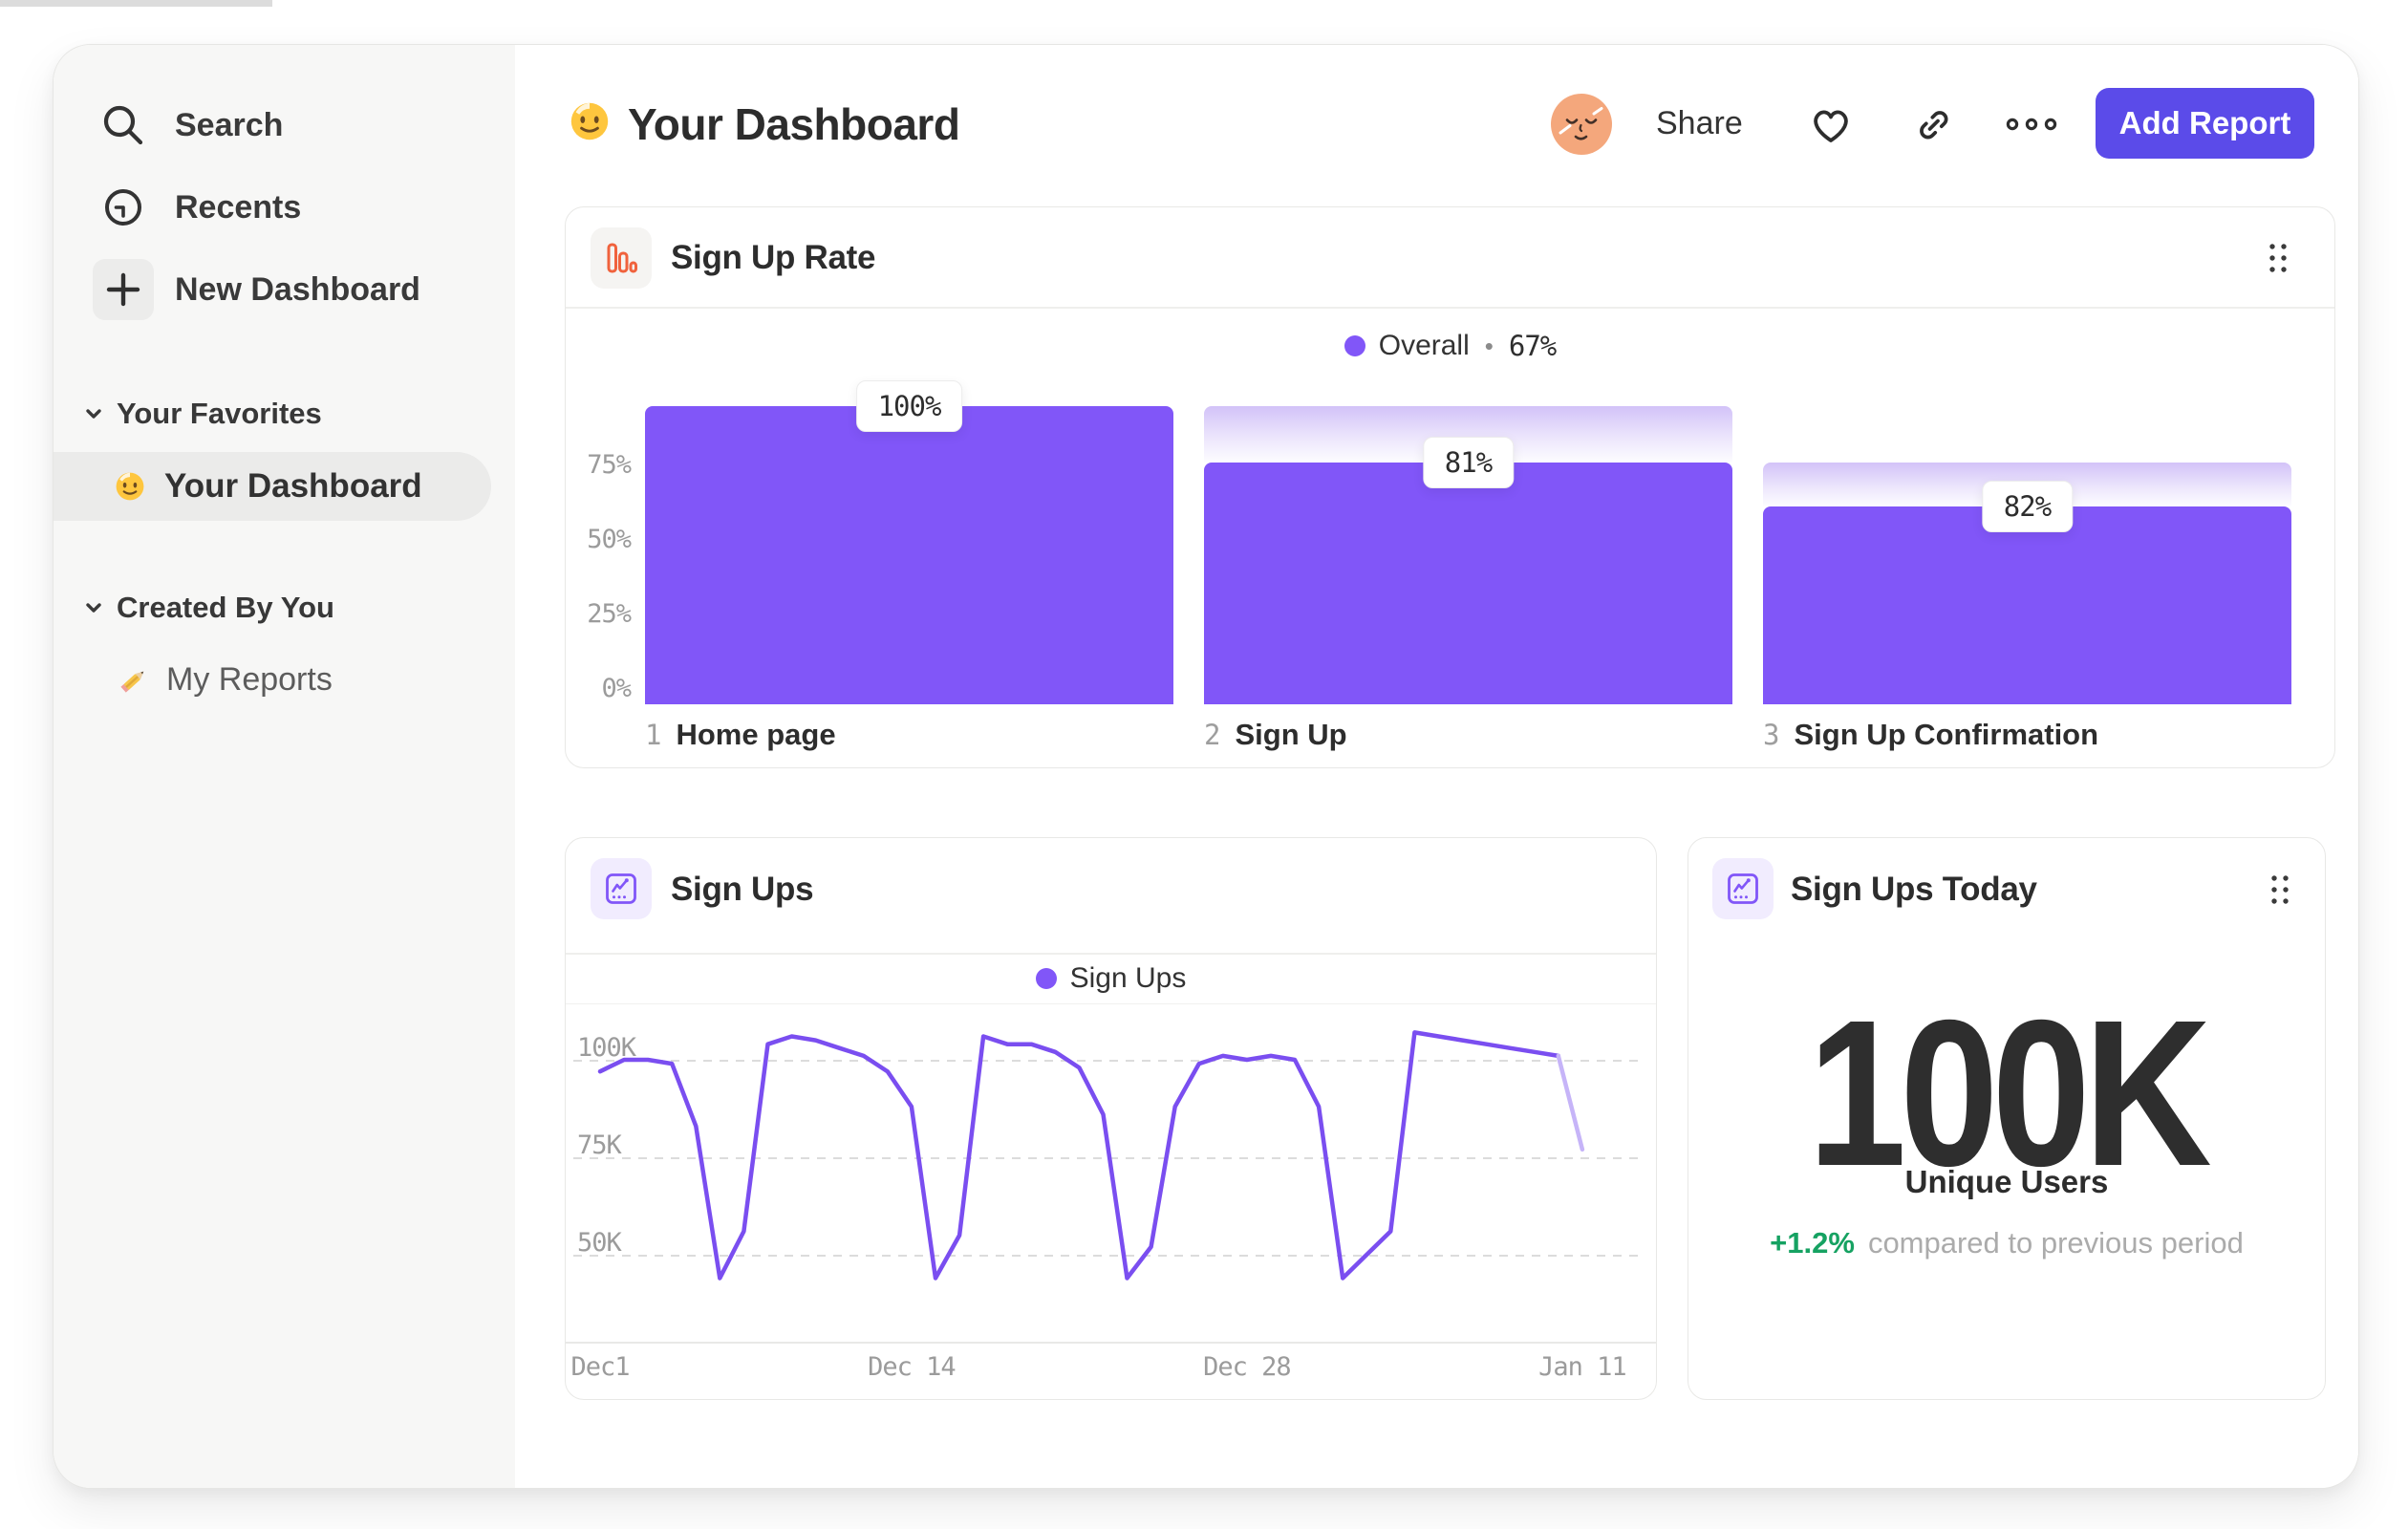 This screenshot has width=2408, height=1529. What do you see at coordinates (298, 289) in the screenshot?
I see `sidebar-item-label: New Dashboard` at bounding box center [298, 289].